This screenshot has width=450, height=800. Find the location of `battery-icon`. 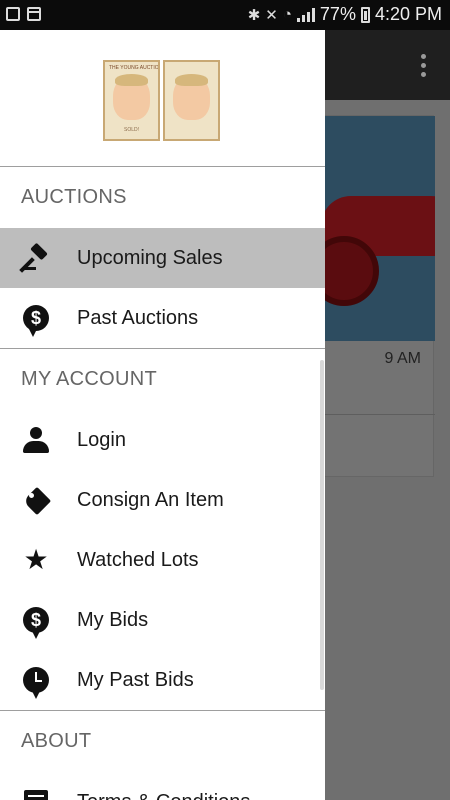

battery-icon is located at coordinates (365, 14).